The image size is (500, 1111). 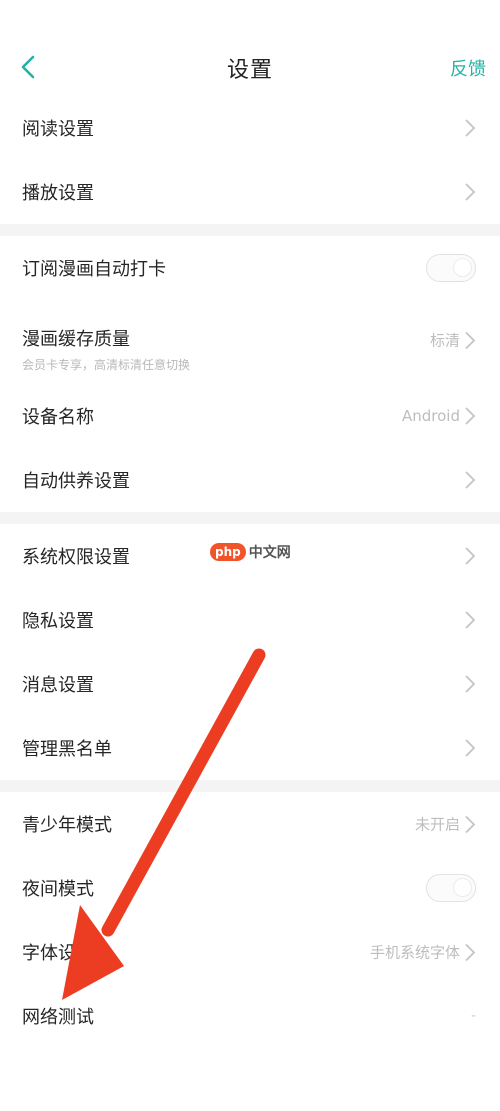 I want to click on settings-item-permissions: 系统权限设置, so click(x=250, y=556).